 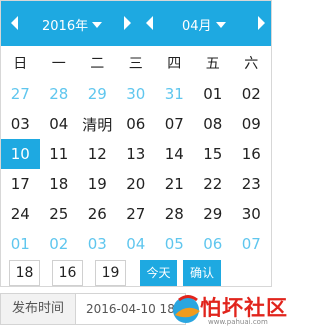 I want to click on weekday-header: 二, so click(x=97, y=63).